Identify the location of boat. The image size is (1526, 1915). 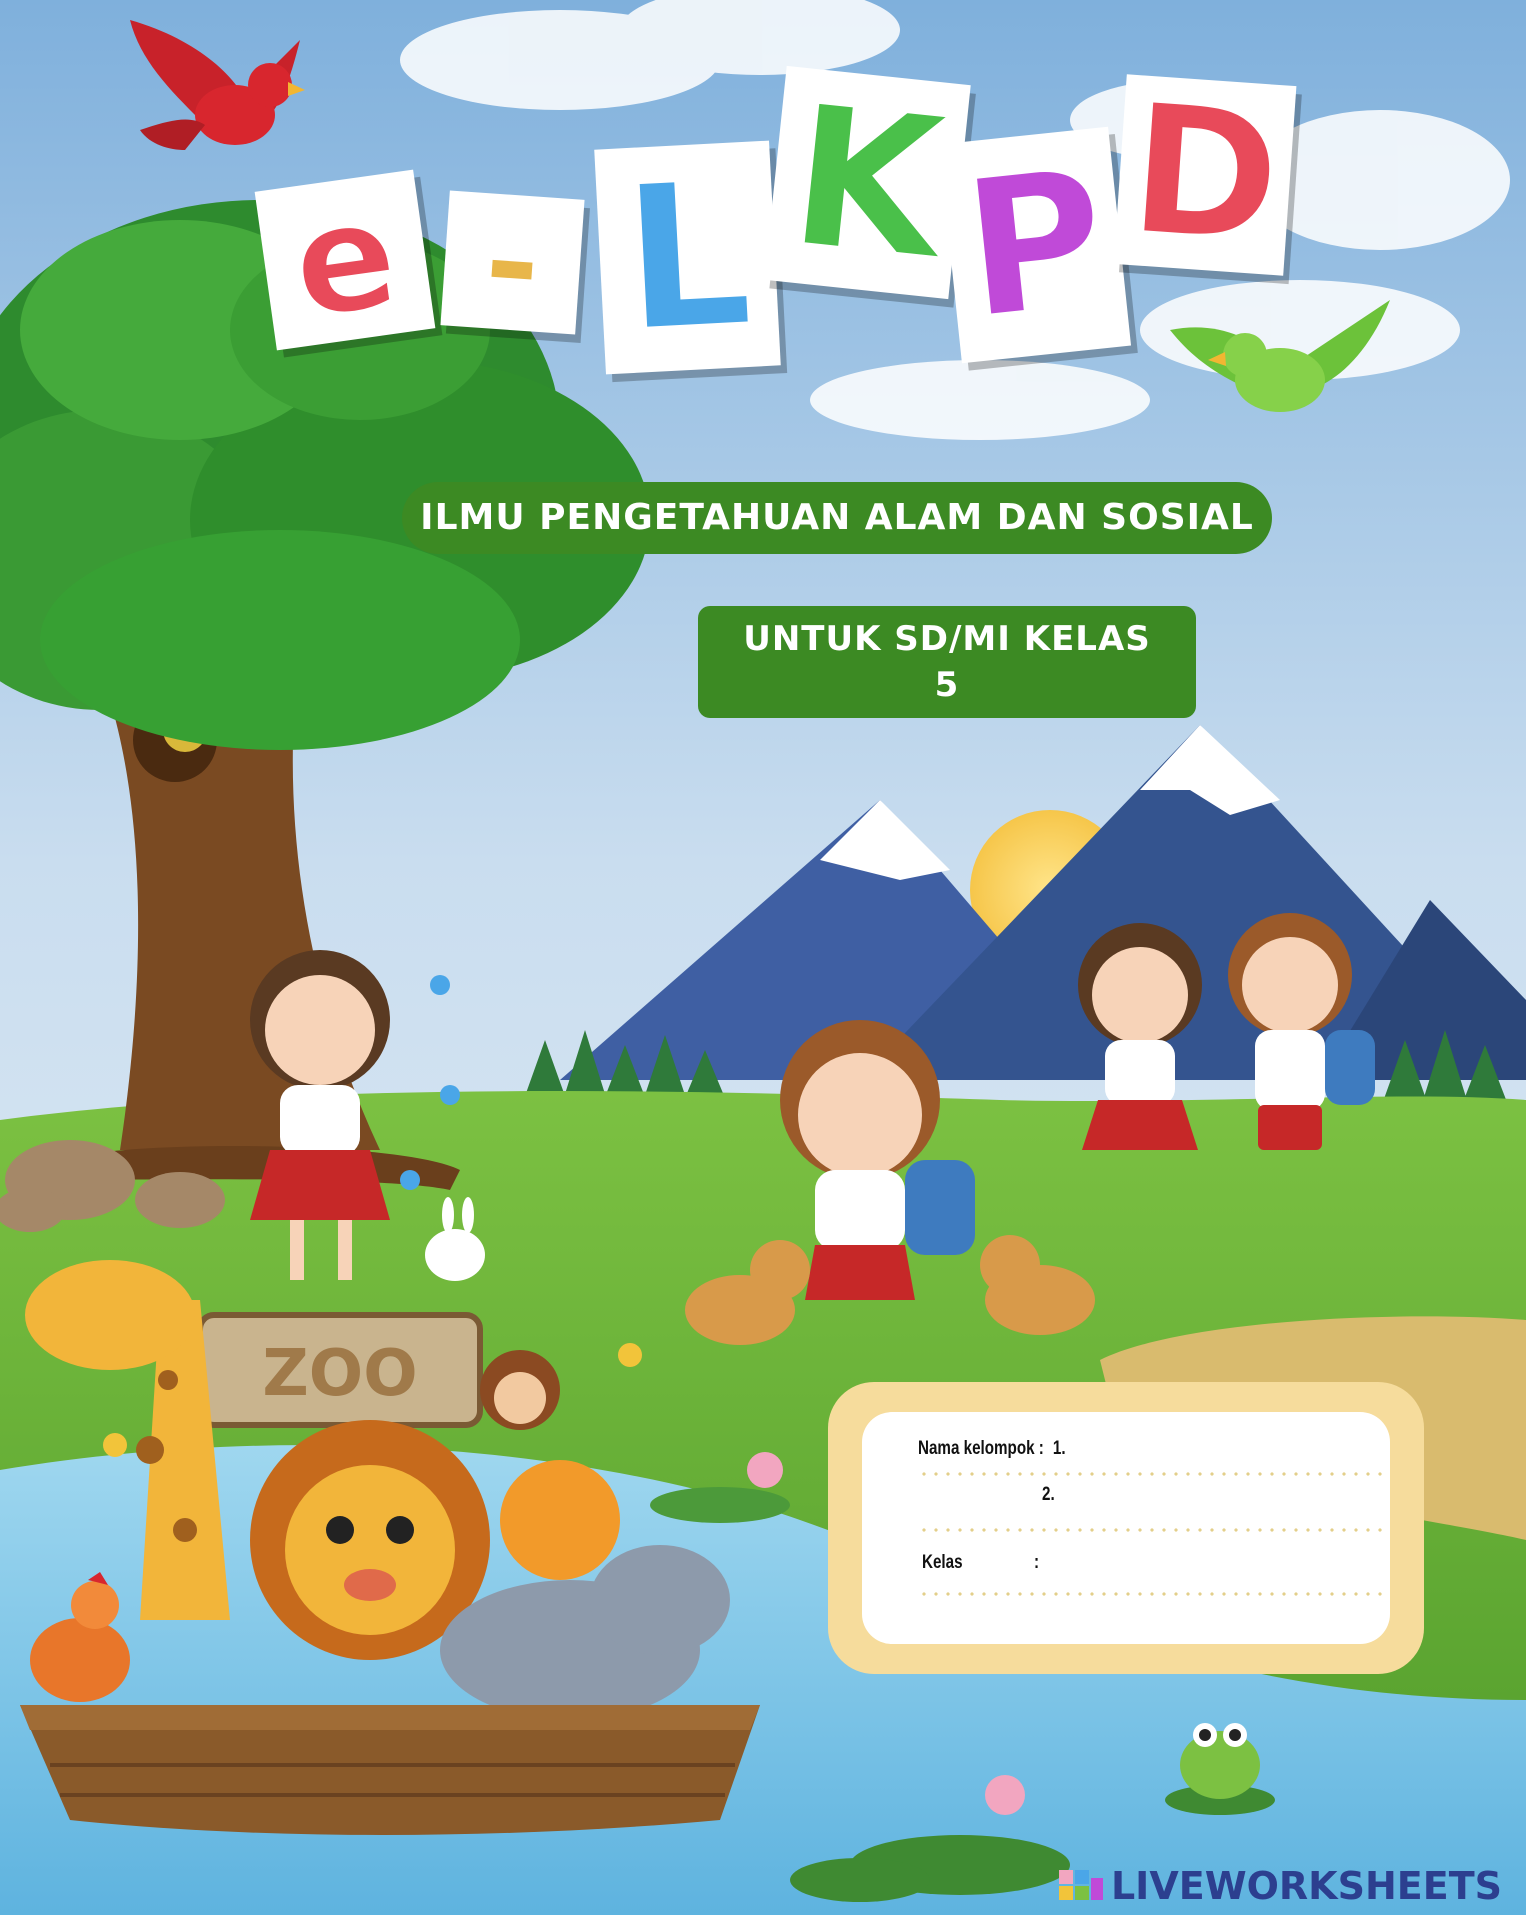
(390, 1770).